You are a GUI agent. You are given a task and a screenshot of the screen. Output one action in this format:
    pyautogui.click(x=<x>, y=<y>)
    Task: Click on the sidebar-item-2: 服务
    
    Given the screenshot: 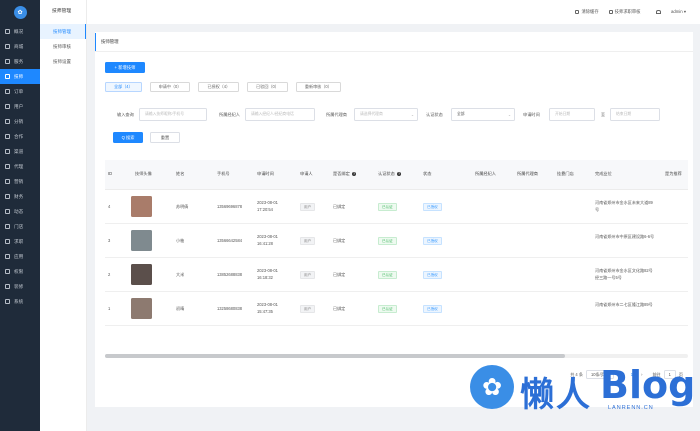 What is the action you would take?
    pyautogui.click(x=20, y=61)
    